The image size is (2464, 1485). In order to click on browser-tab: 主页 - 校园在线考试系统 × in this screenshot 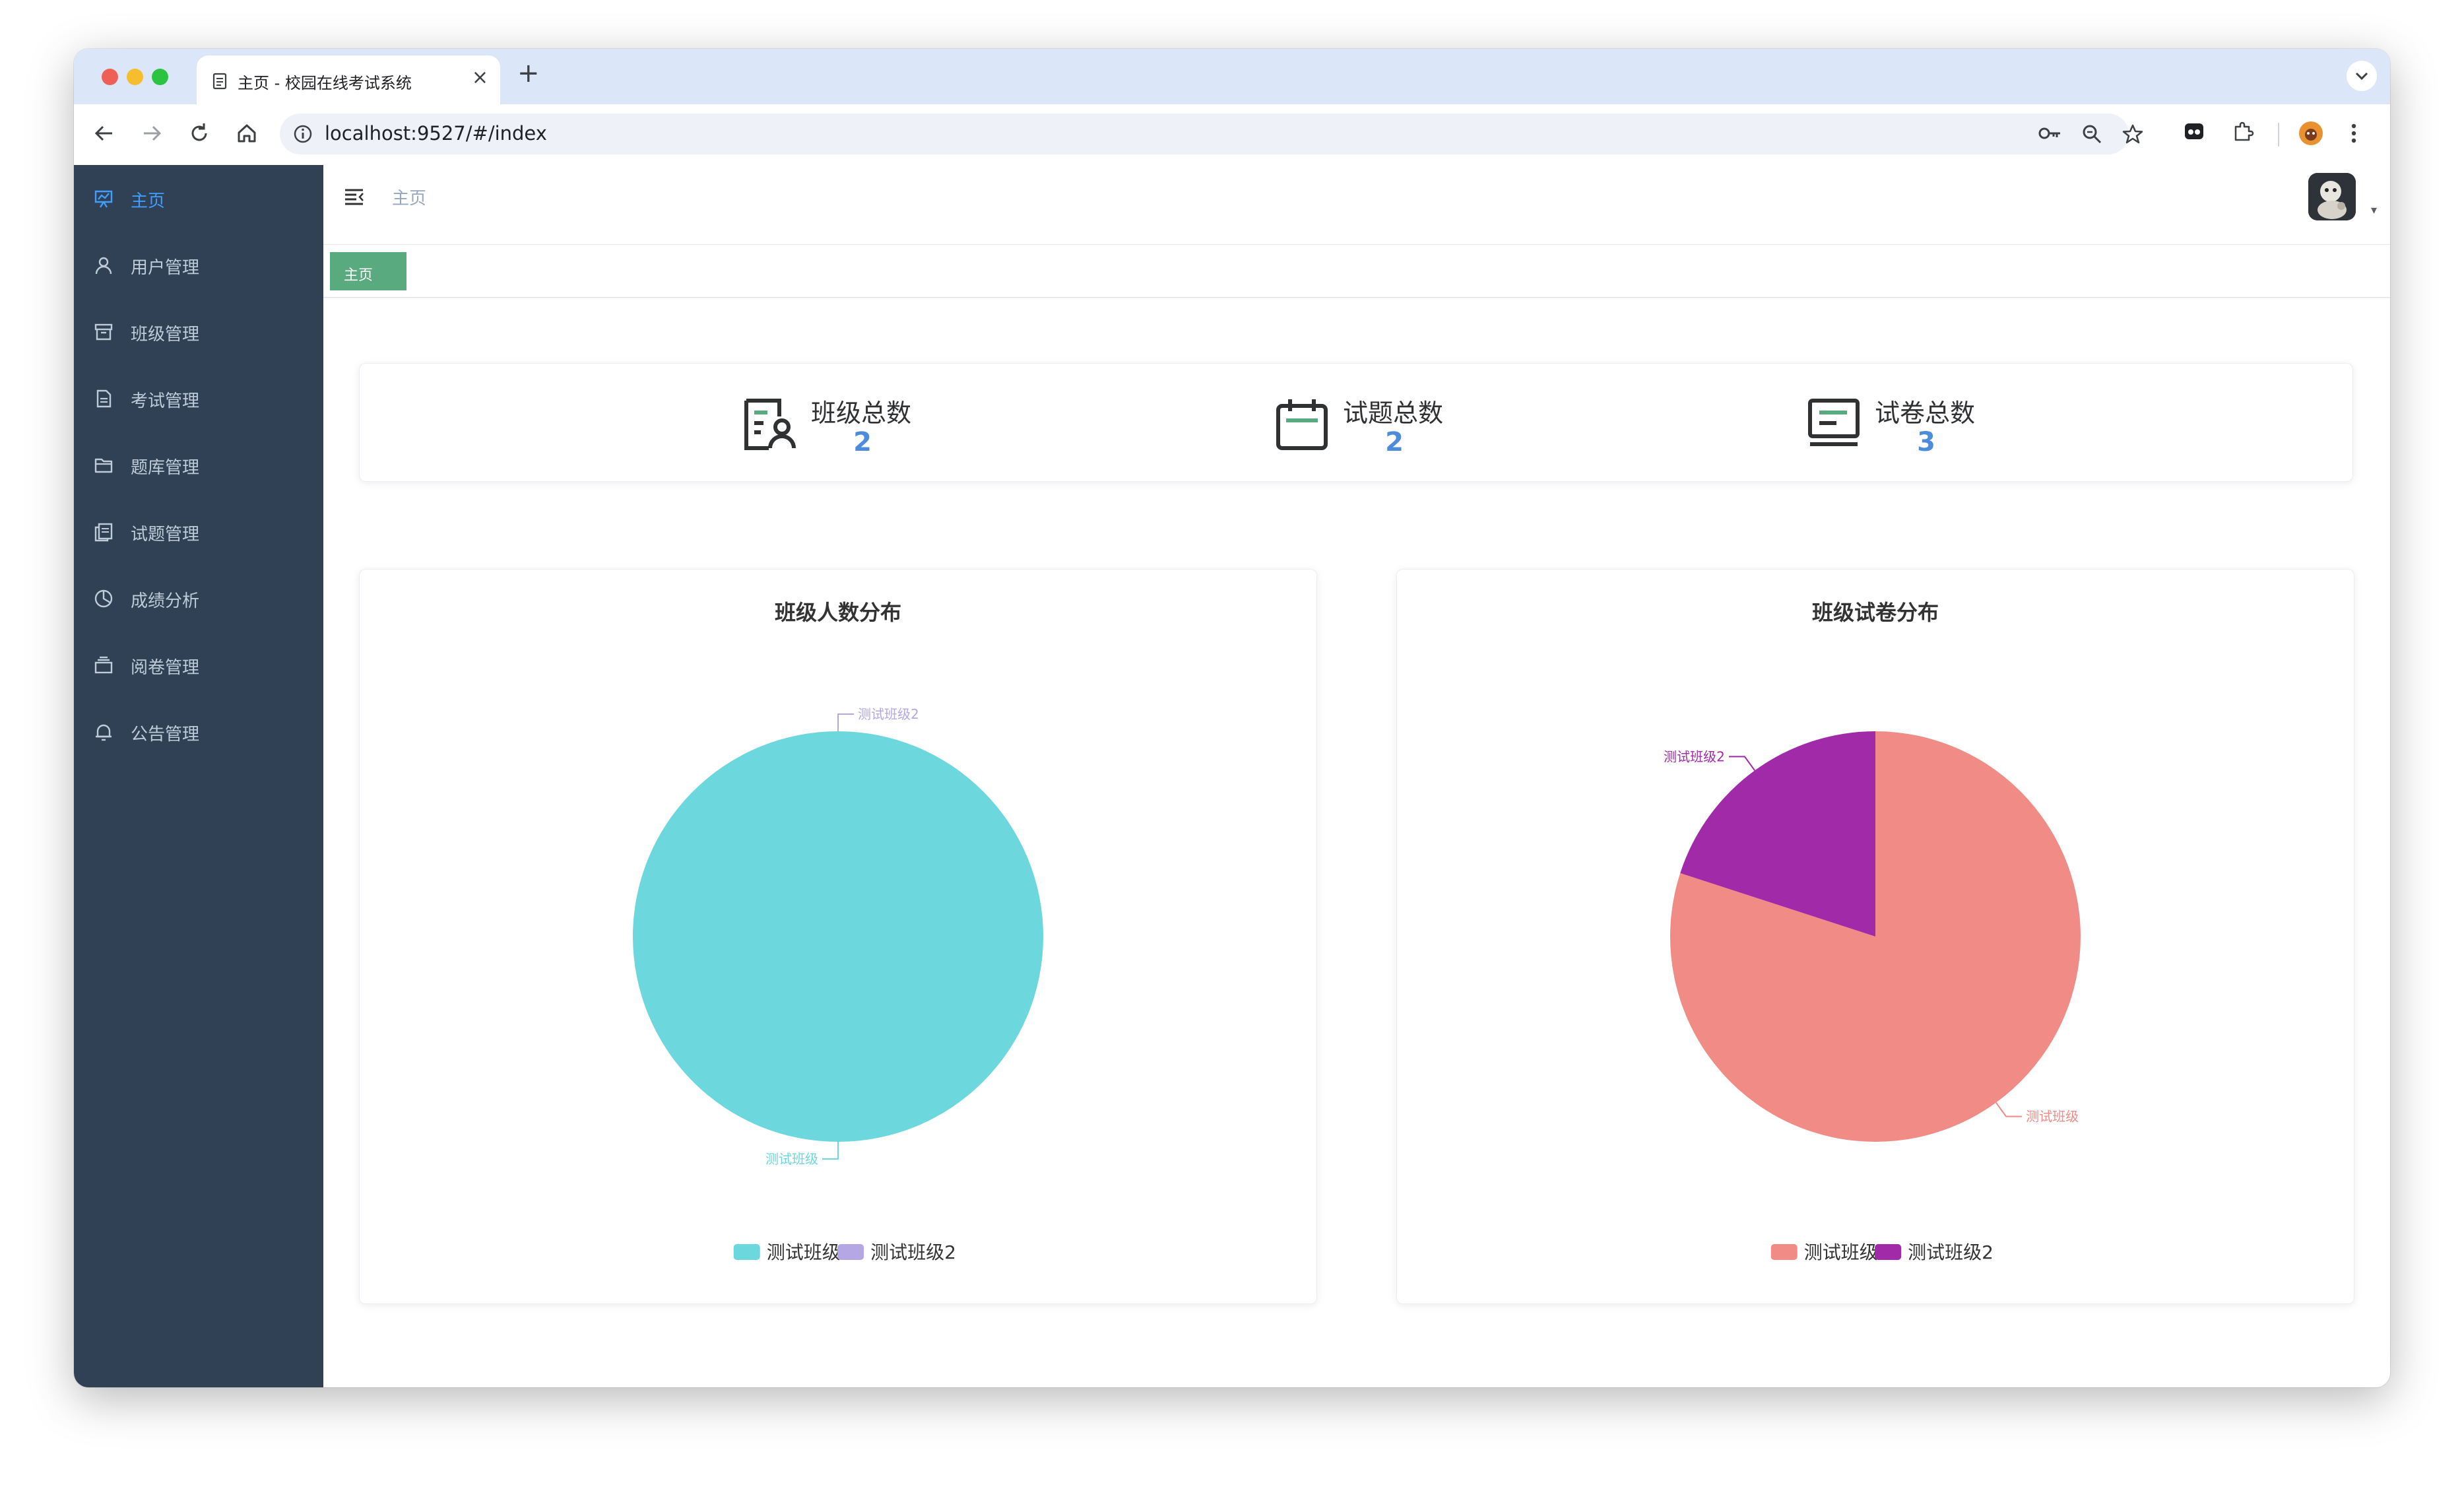, I will do `click(348, 79)`.